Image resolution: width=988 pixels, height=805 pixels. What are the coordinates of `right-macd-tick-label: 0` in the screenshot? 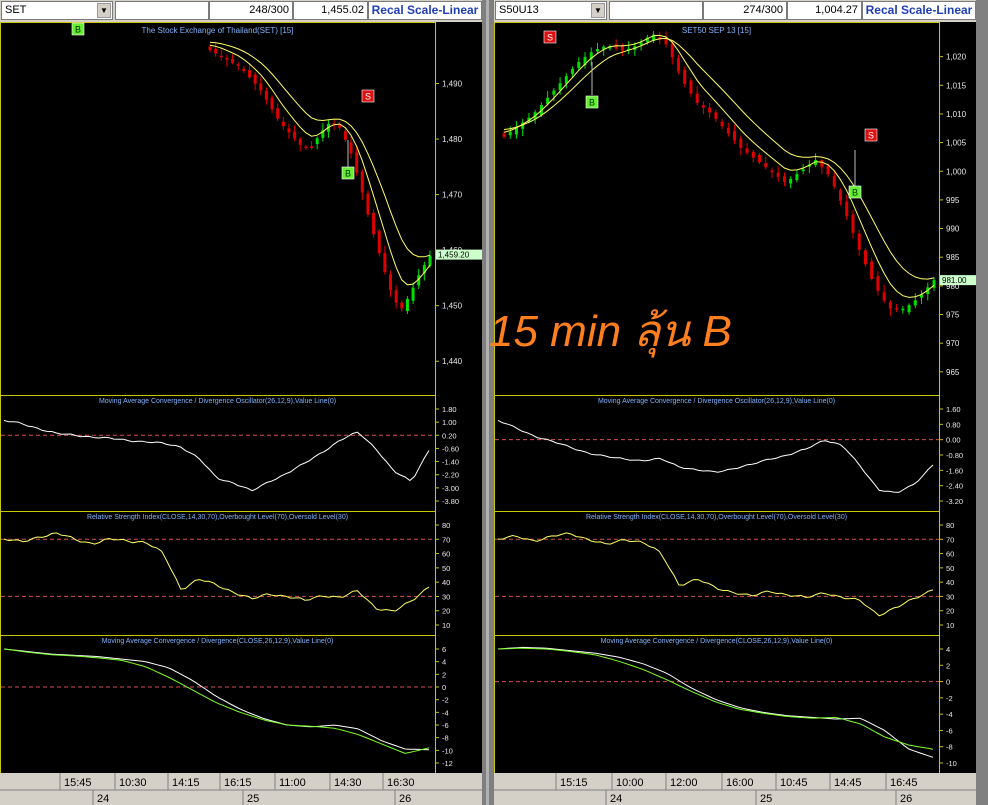 It's located at (948, 682).